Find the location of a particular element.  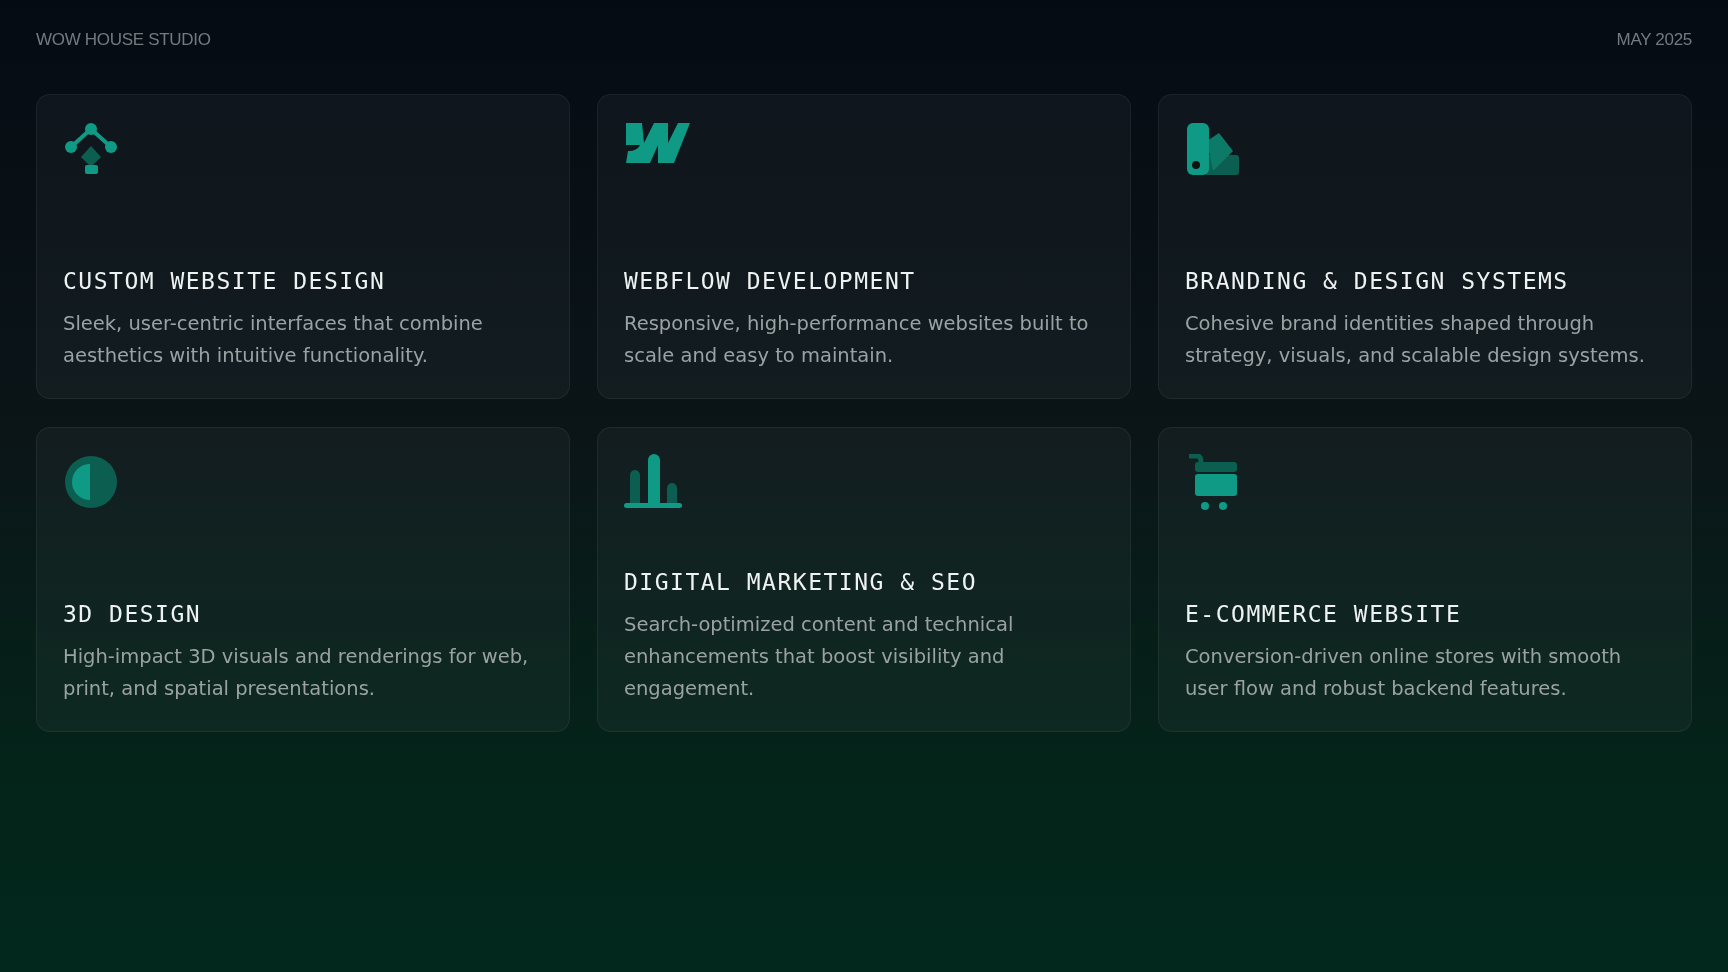

swatch-icon is located at coordinates (1213, 149).